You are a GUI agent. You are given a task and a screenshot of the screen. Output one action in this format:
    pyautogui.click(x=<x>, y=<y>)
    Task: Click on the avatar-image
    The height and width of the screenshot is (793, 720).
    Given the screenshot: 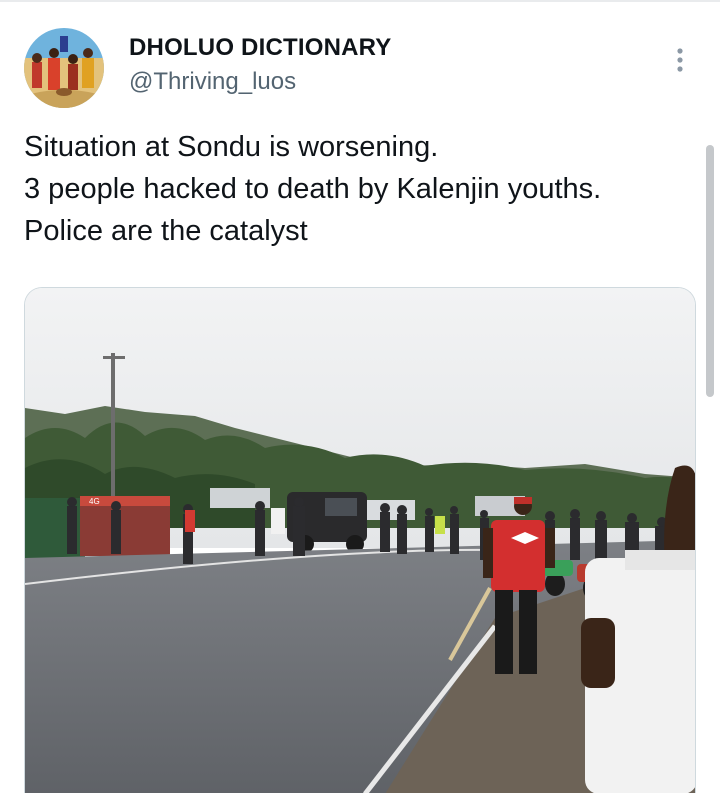 What is the action you would take?
    pyautogui.click(x=64, y=68)
    